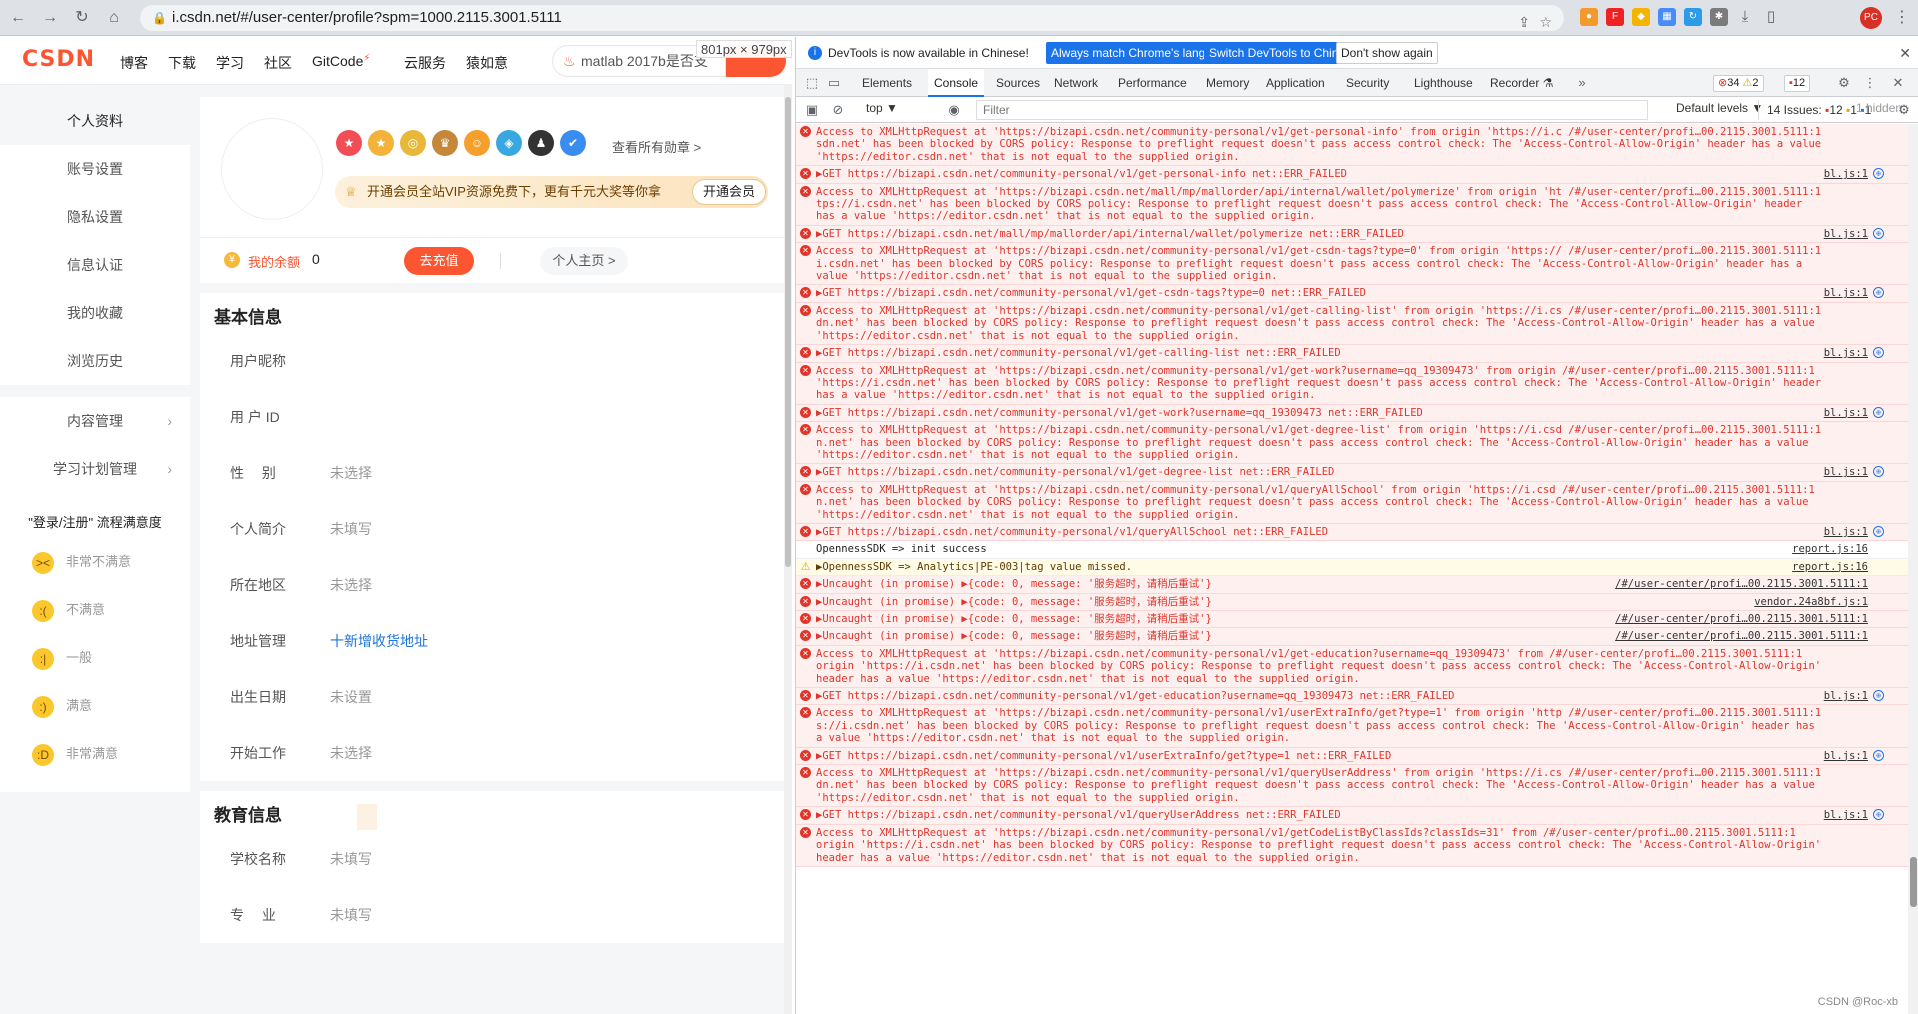 This screenshot has width=1918, height=1014. Describe the element at coordinates (1814, 110) in the screenshot. I see `issues-button: 14 Issues: ▪12 ▪1 ▪1` at that location.